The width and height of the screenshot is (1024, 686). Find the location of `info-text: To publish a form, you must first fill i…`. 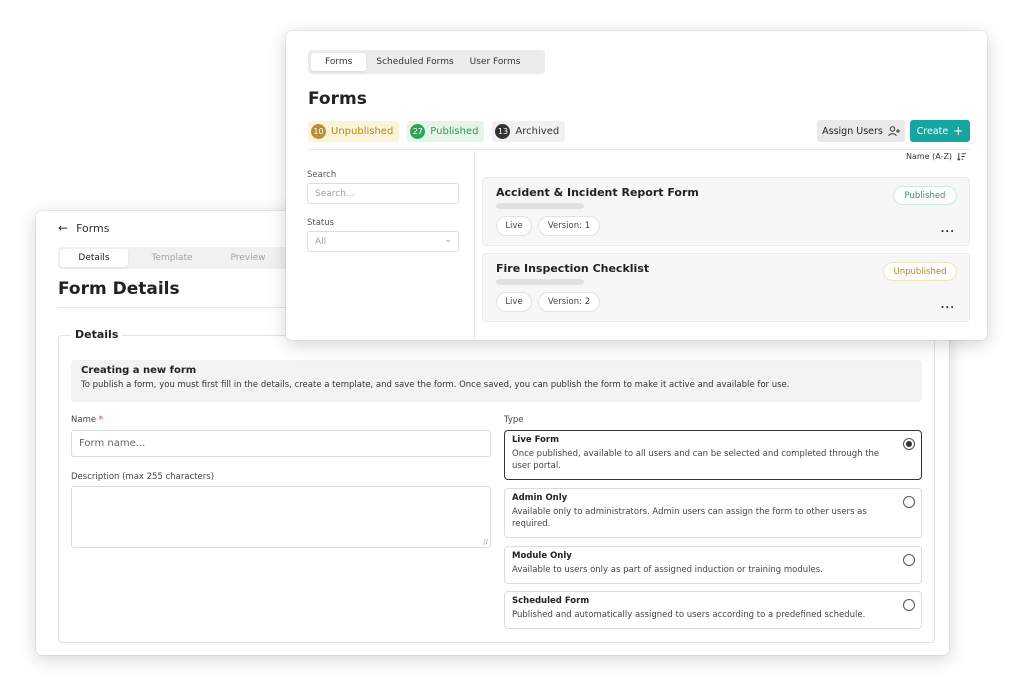

info-text: To publish a form, you must first fill i… is located at coordinates (435, 385).